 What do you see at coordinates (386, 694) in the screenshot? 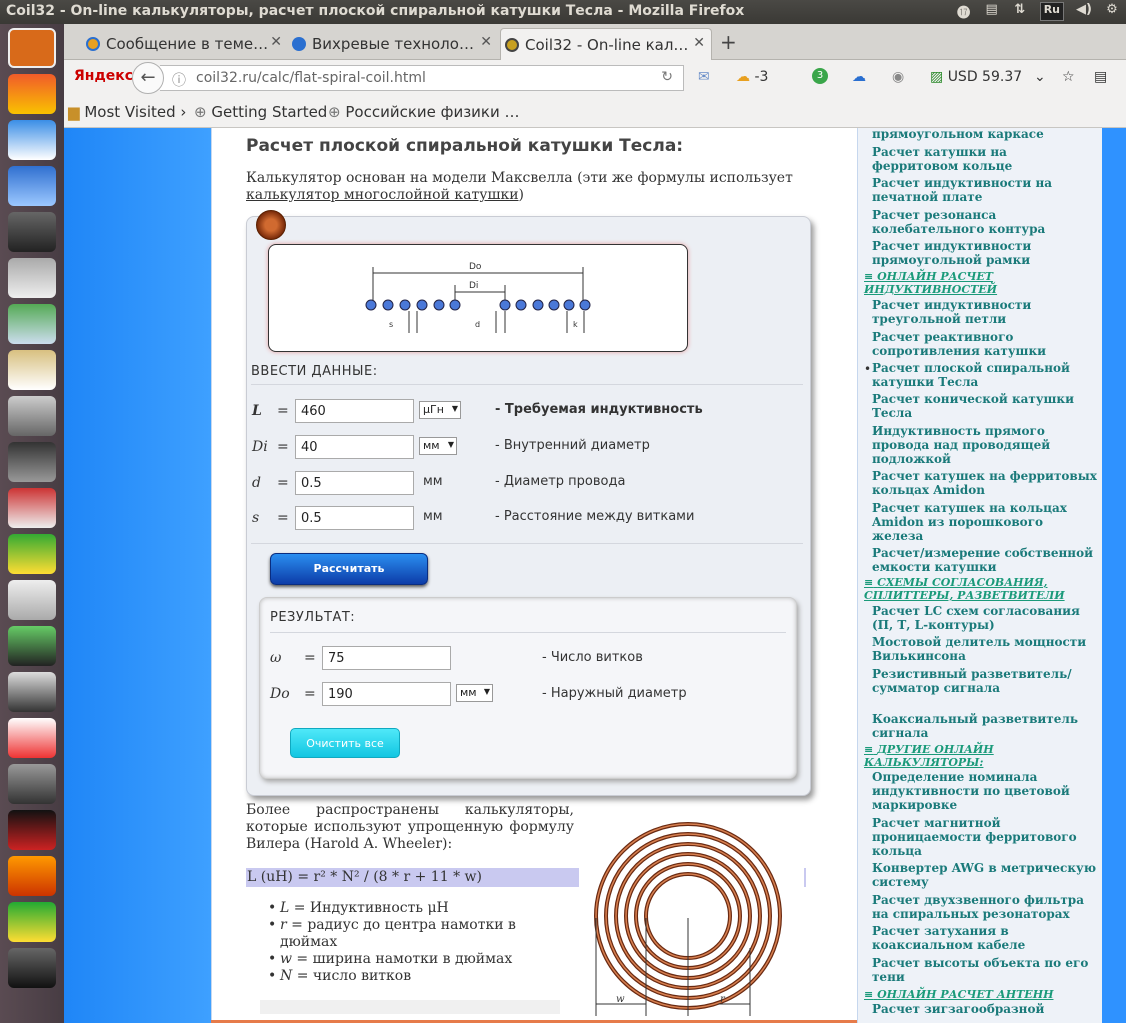
I see `outer-diameter-output: 190` at bounding box center [386, 694].